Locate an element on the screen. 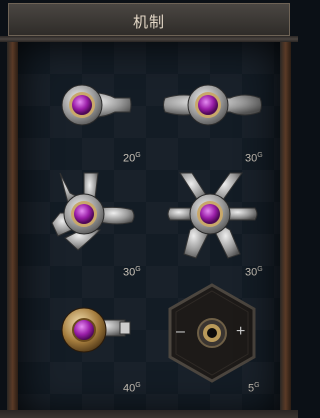 Image resolution: width=320 pixels, height=418 pixels. left-rail is located at coordinates (12, 230).